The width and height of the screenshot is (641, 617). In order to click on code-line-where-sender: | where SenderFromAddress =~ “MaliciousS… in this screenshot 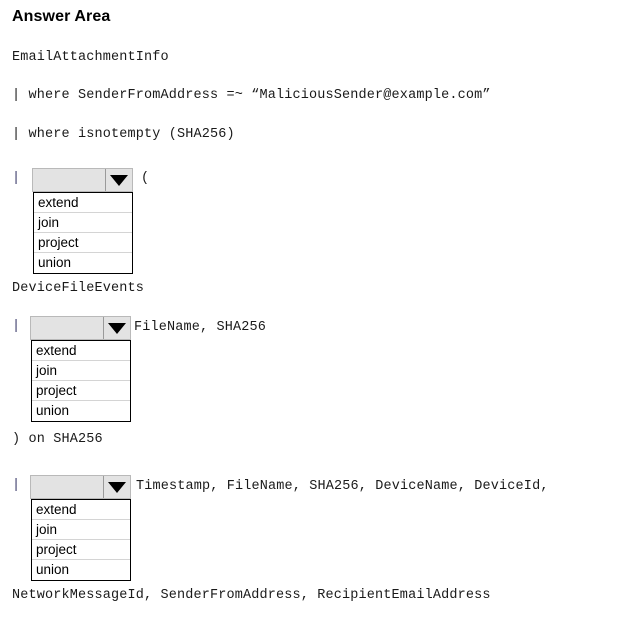, I will do `click(251, 95)`.